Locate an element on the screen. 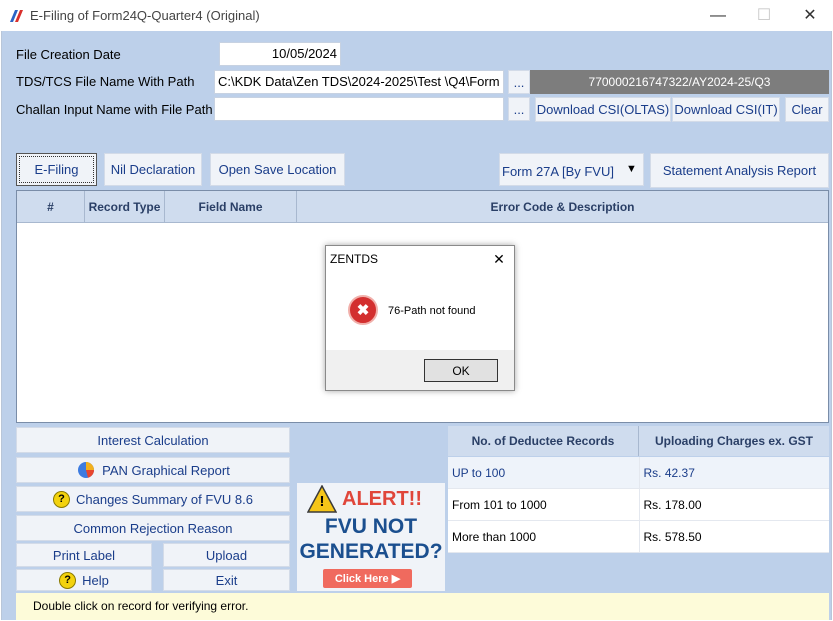  challan-file-path-input is located at coordinates (359, 109).